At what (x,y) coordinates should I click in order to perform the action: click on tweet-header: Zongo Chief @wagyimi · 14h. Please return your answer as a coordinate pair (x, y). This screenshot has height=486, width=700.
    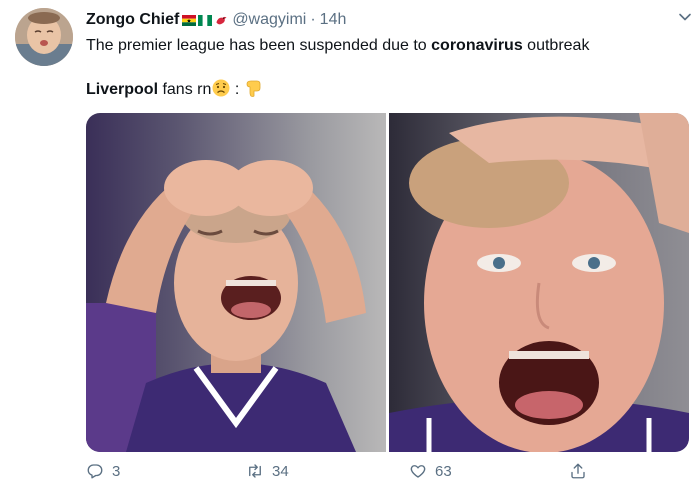
    Looking at the image, I should click on (216, 20).